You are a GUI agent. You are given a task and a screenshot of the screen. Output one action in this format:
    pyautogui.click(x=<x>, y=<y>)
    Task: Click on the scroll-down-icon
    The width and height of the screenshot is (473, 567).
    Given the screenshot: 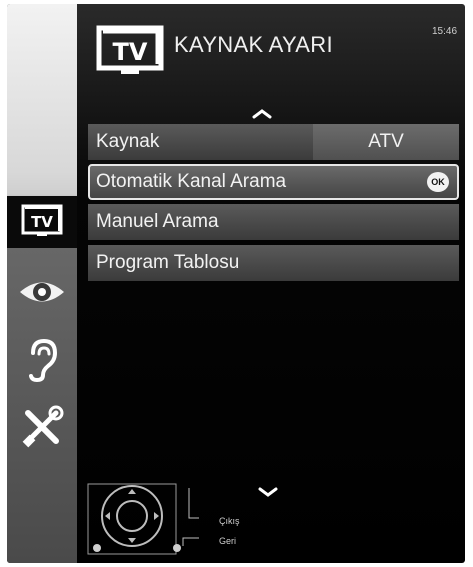 What is the action you would take?
    pyautogui.click(x=268, y=492)
    